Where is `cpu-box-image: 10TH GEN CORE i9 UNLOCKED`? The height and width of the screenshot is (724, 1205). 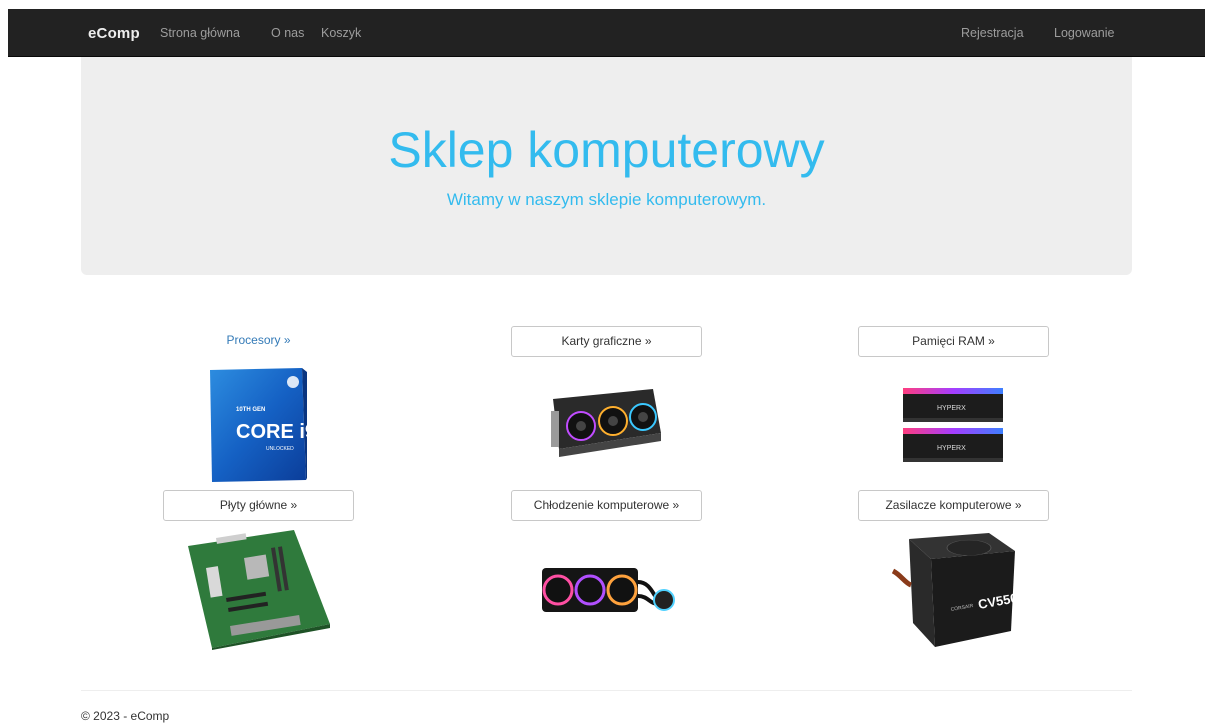
cpu-box-image: 10TH GEN CORE i9 UNLOCKED is located at coordinates (262, 425).